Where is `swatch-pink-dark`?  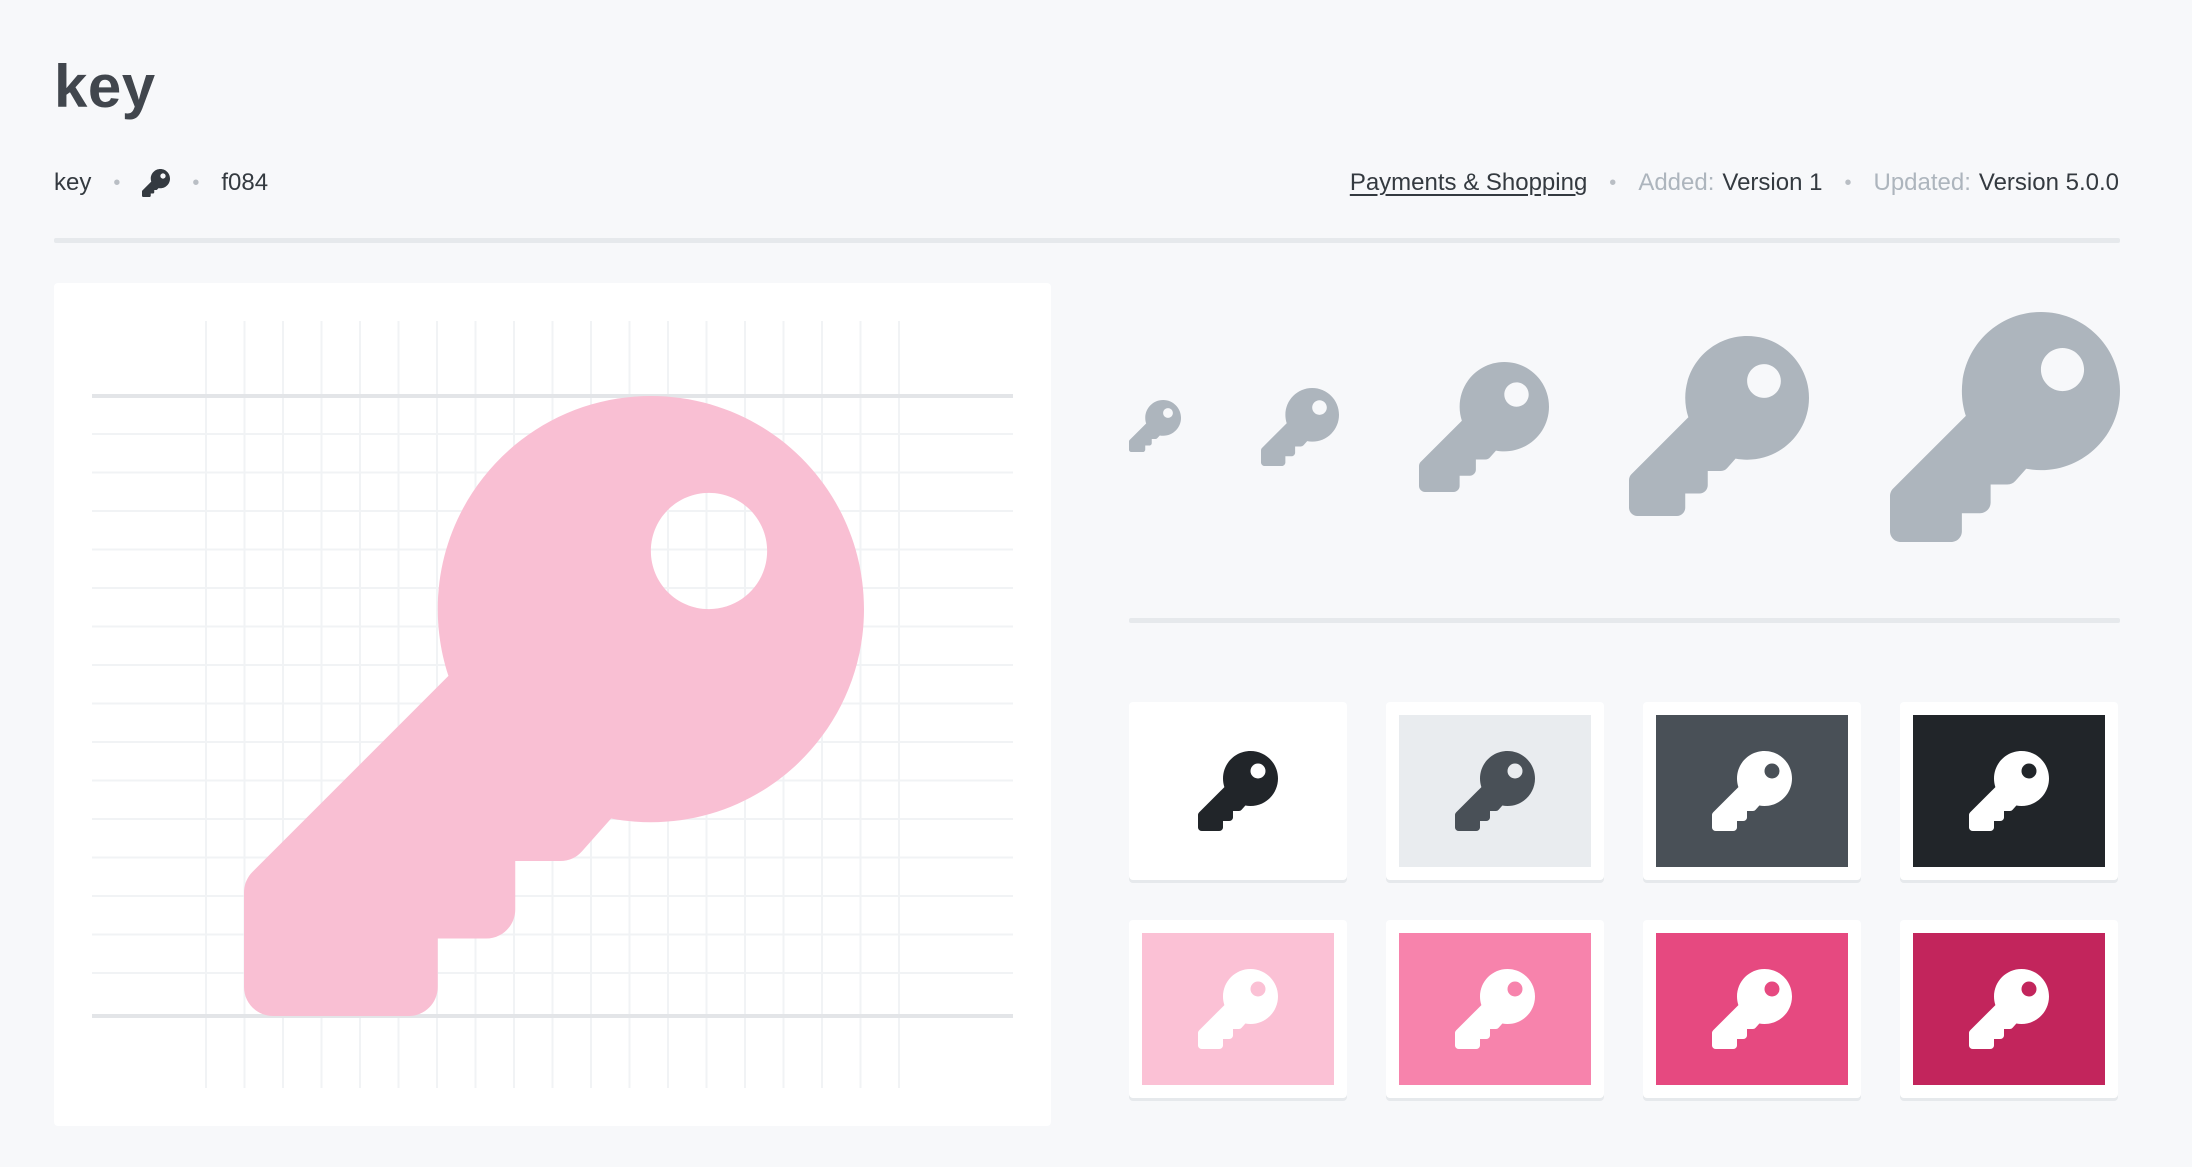
swatch-pink-dark is located at coordinates (1752, 1009).